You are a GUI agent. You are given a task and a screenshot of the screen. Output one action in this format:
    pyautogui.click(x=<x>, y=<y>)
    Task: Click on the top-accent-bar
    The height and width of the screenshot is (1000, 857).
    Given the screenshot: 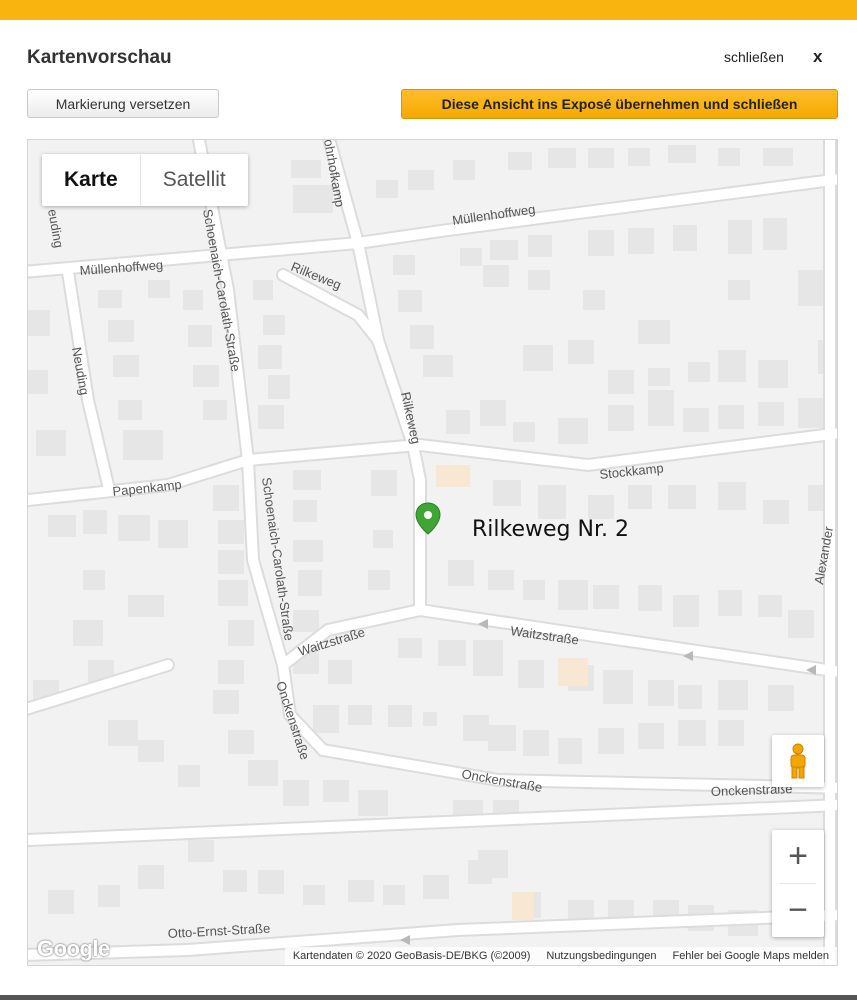 What is the action you would take?
    pyautogui.click(x=428, y=10)
    